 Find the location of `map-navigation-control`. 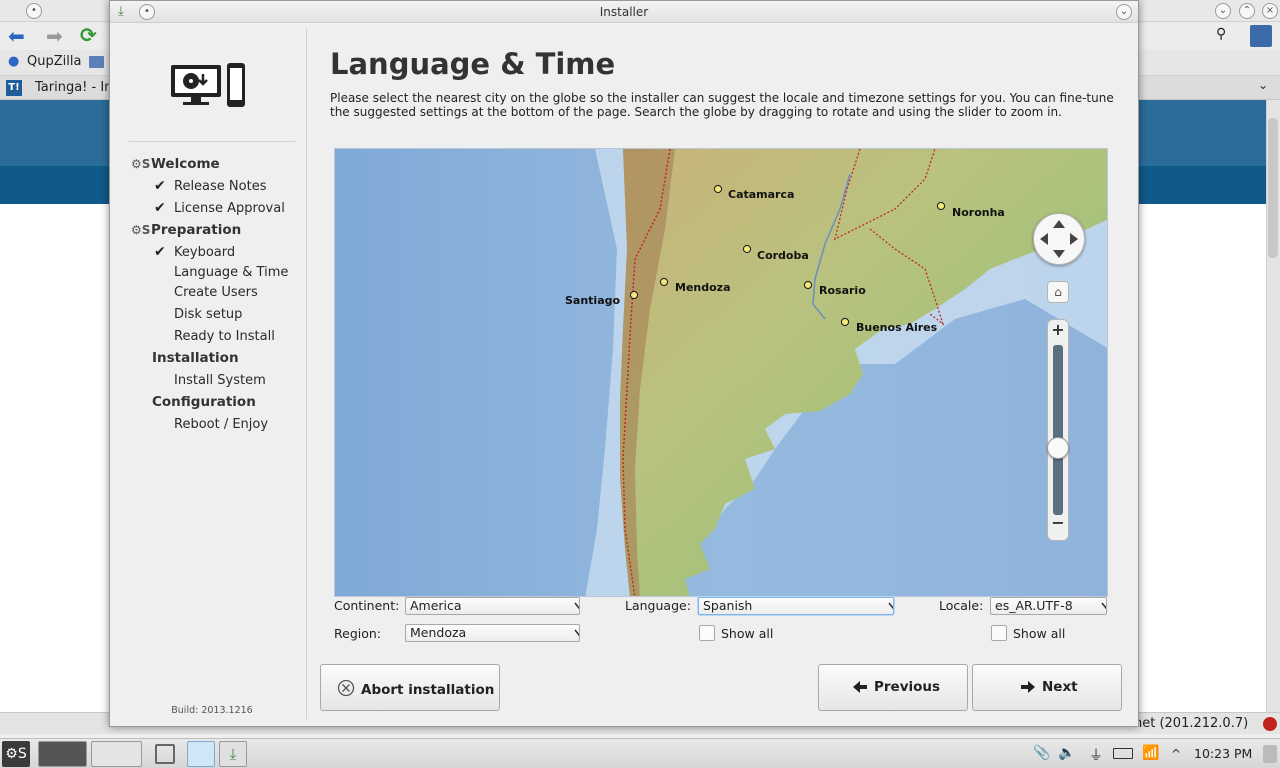

map-navigation-control is located at coordinates (1059, 239).